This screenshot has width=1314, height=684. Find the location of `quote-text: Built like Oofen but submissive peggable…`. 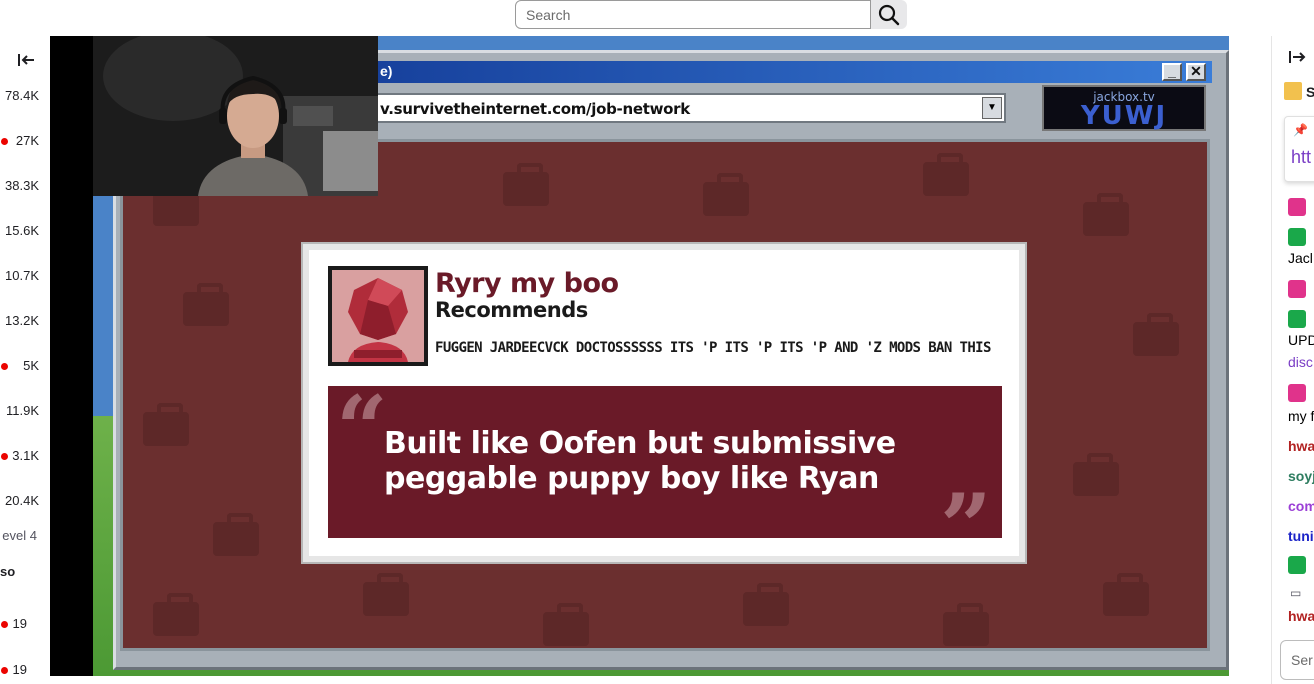

quote-text: Built like Oofen but submissive peggable… is located at coordinates (684, 461).